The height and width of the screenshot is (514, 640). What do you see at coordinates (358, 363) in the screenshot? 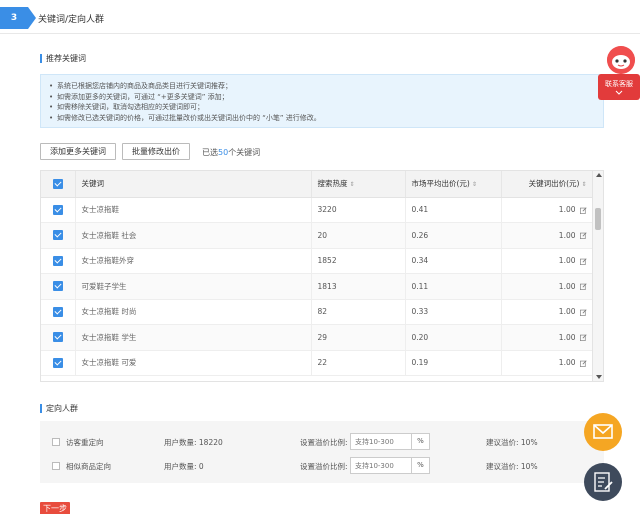
I see `row-popularity: 22` at bounding box center [358, 363].